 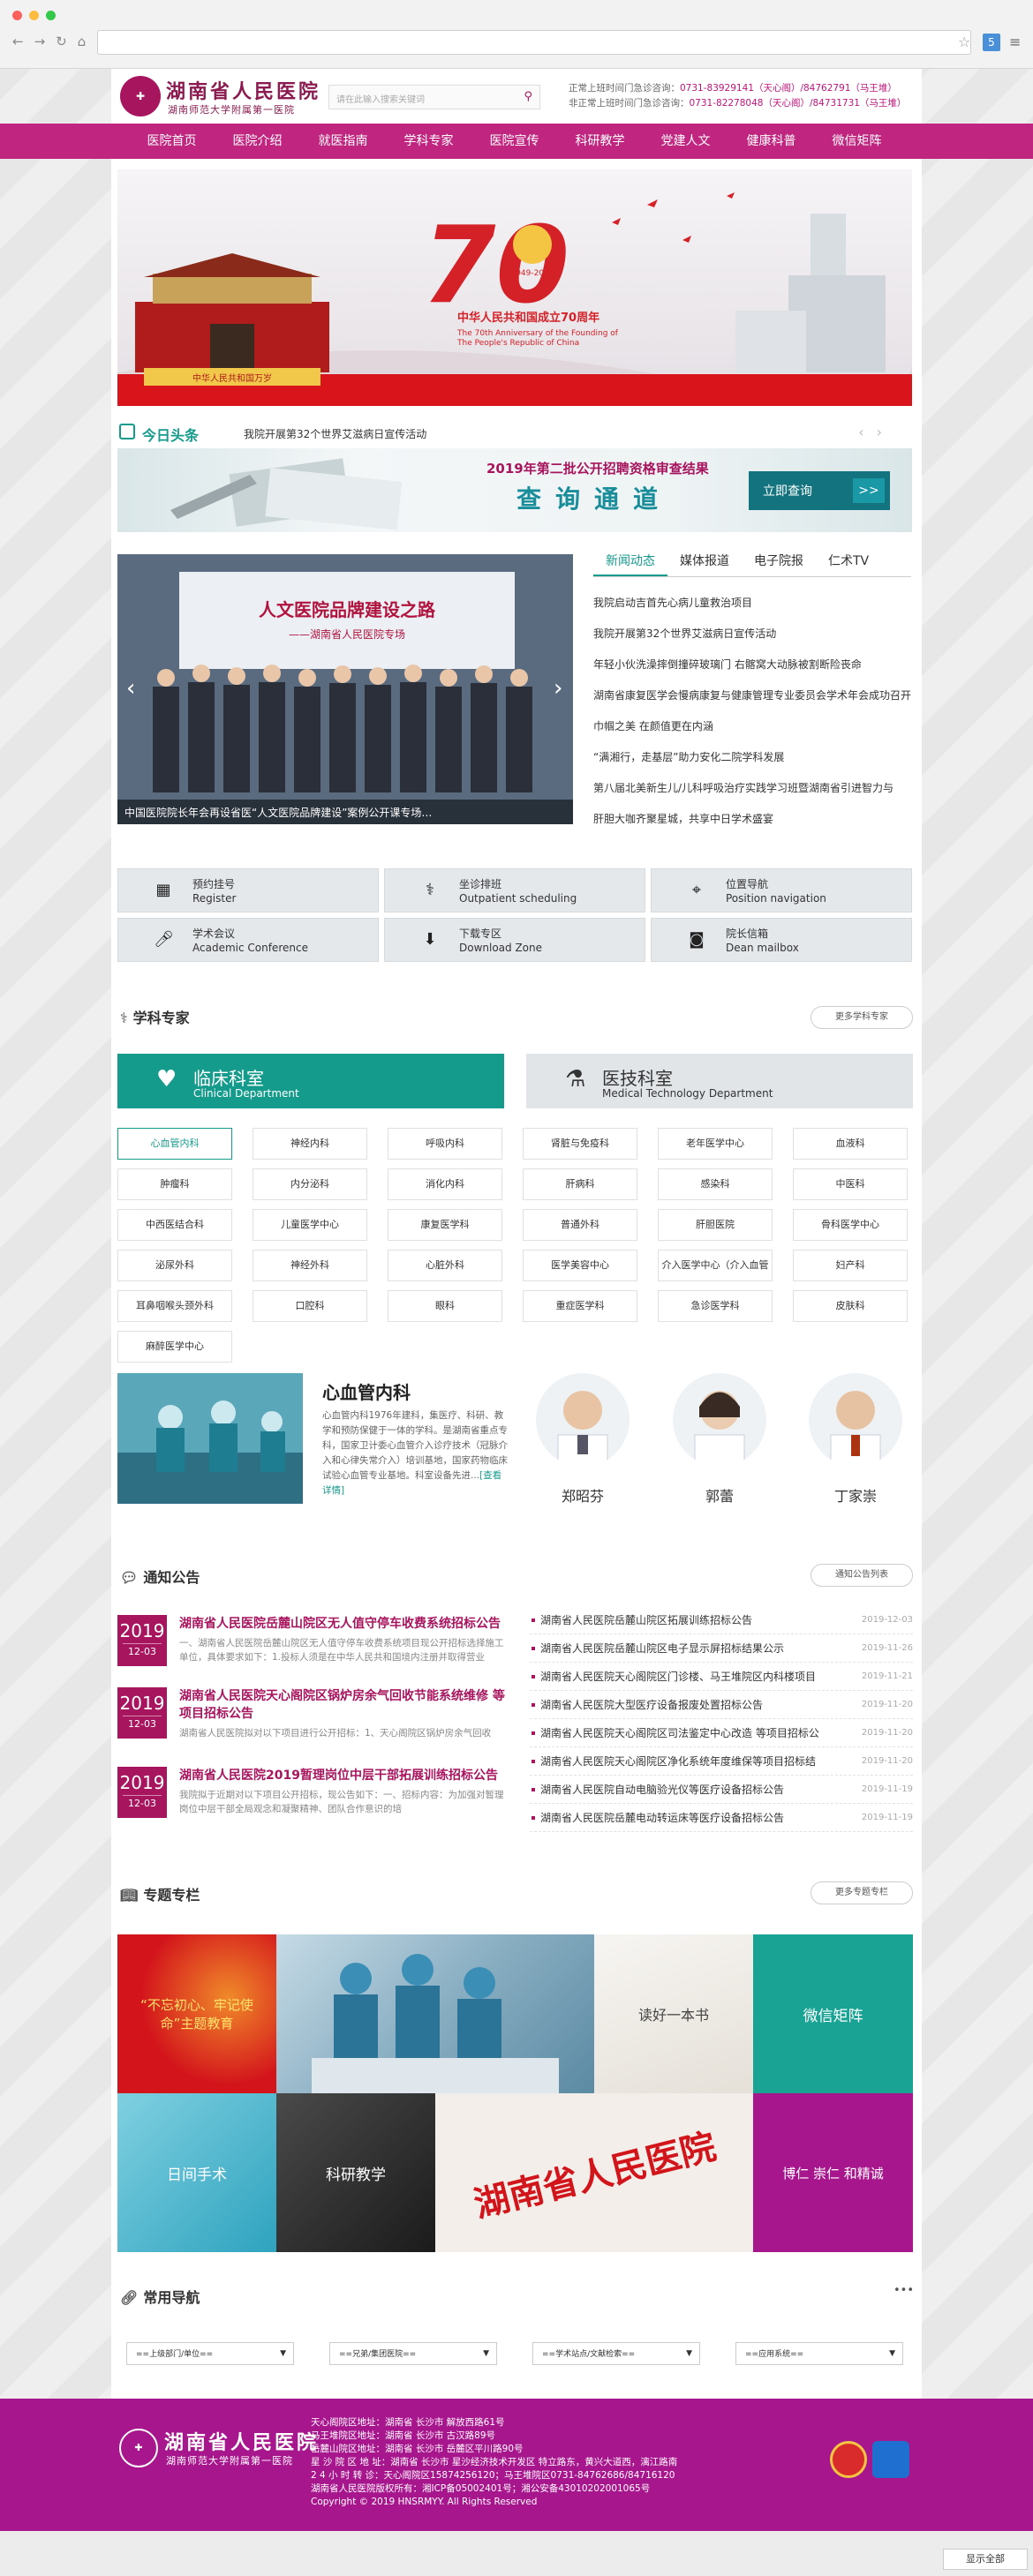 I want to click on topic-tile-education: “不忘初心、牢记使命”主题教育, so click(x=196, y=2013).